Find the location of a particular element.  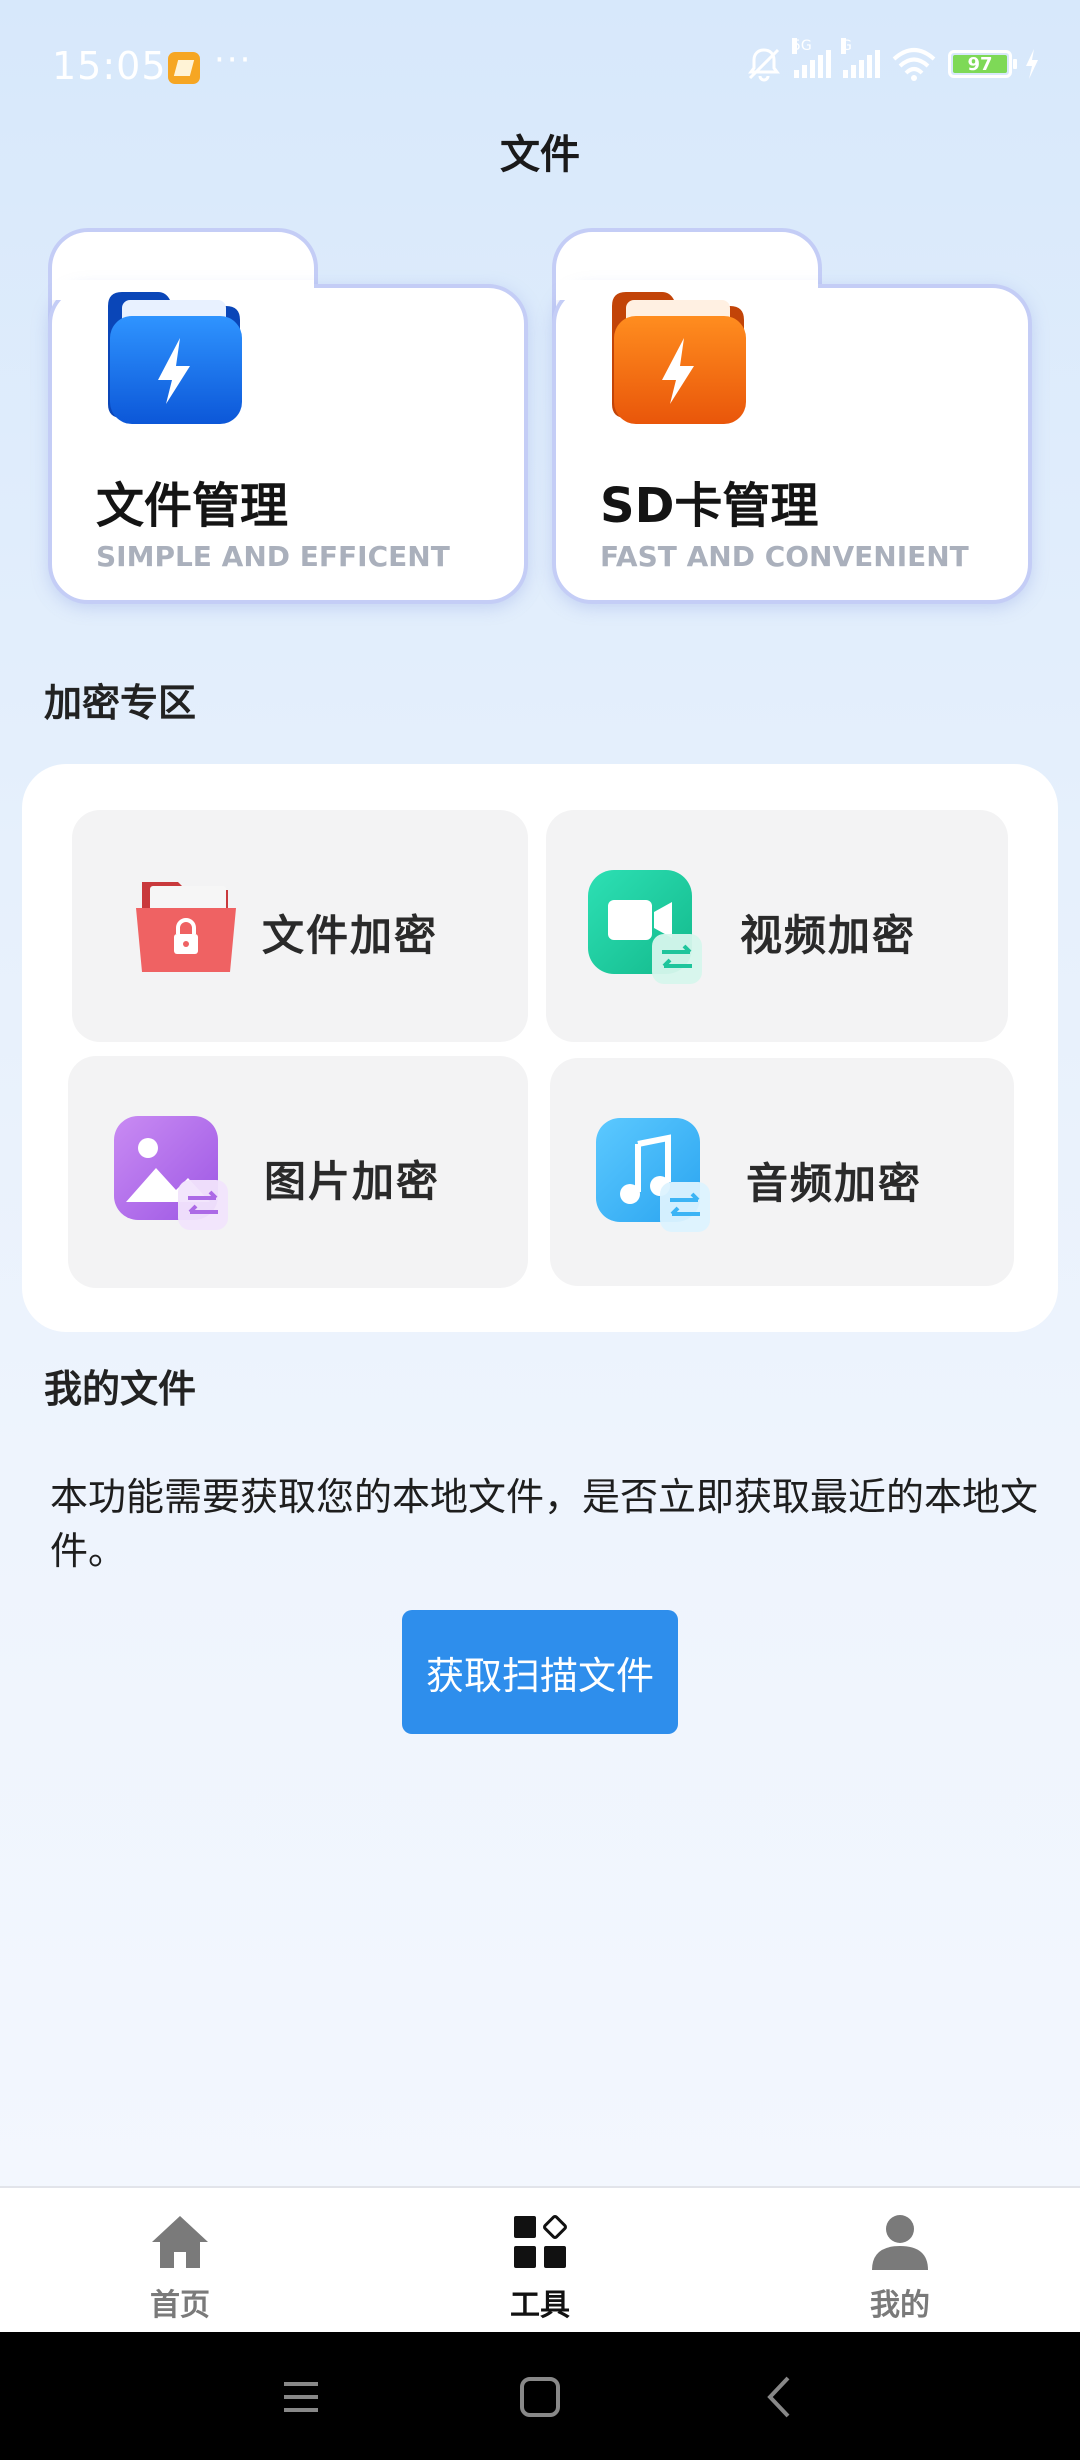

card-title: 文件管理 is located at coordinates (192, 506).